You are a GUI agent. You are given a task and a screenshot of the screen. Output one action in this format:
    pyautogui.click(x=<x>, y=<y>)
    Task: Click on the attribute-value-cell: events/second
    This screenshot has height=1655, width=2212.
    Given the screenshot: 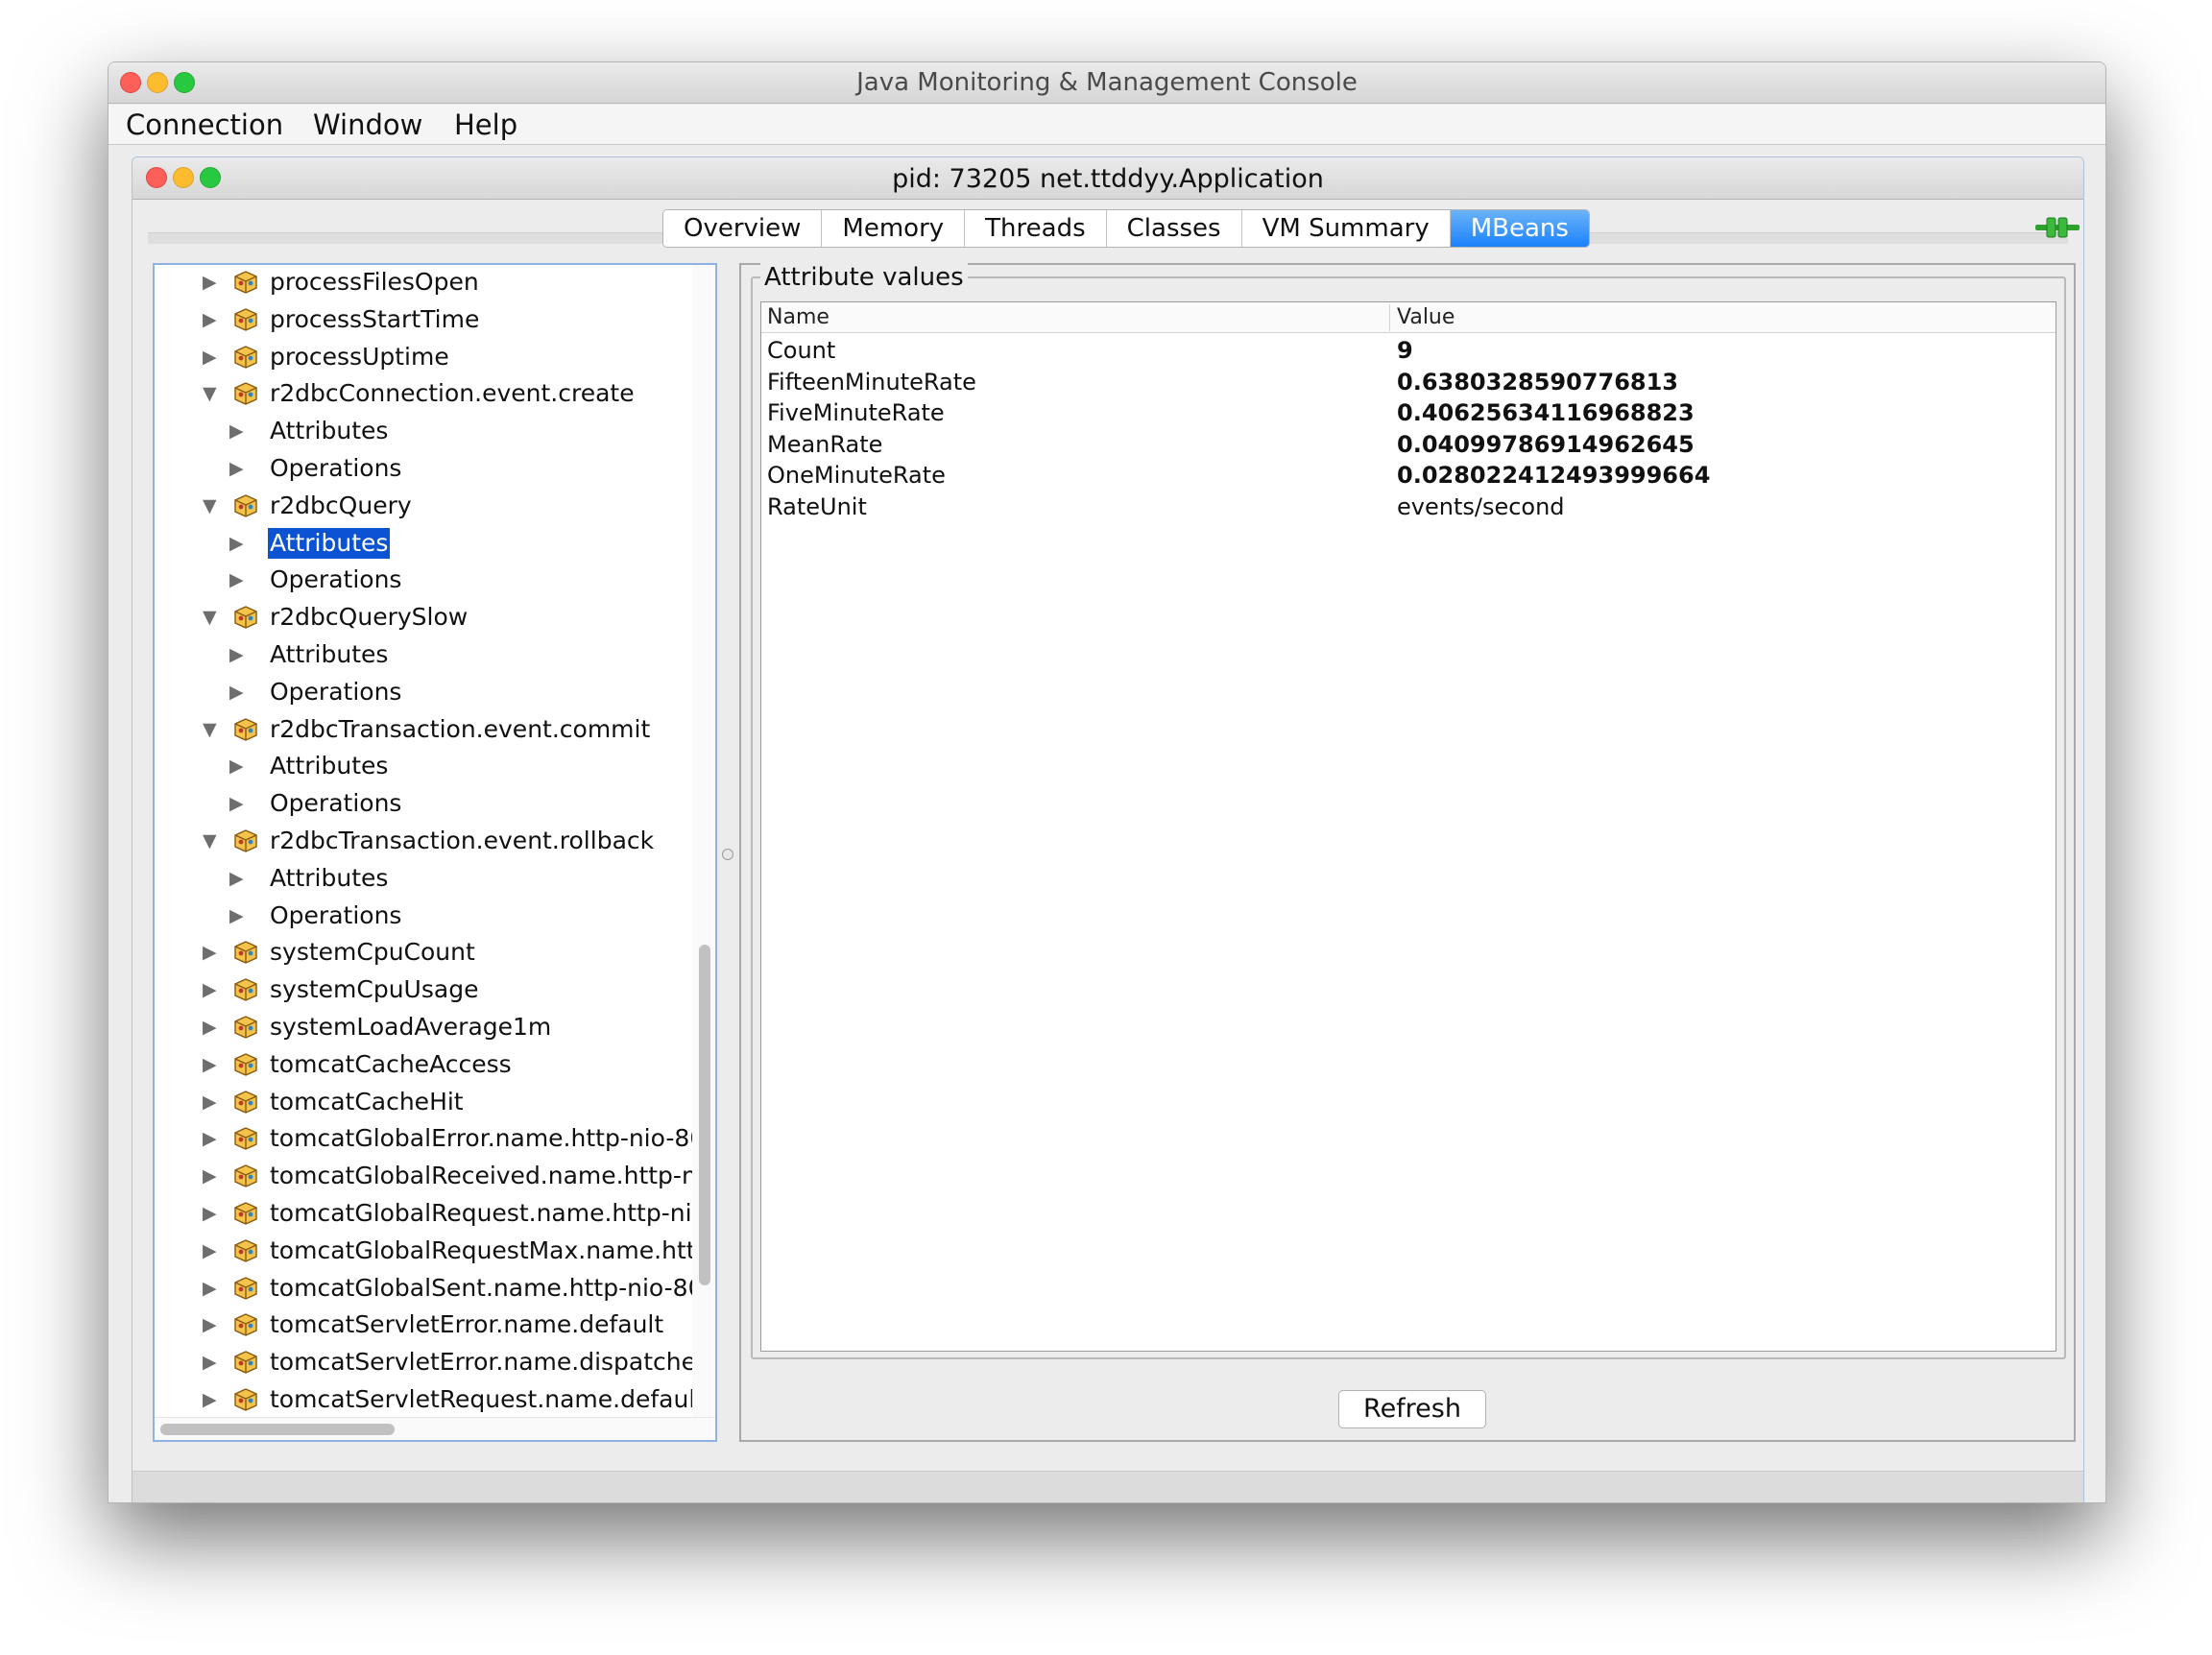 What is the action you would take?
    pyautogui.click(x=1481, y=506)
    